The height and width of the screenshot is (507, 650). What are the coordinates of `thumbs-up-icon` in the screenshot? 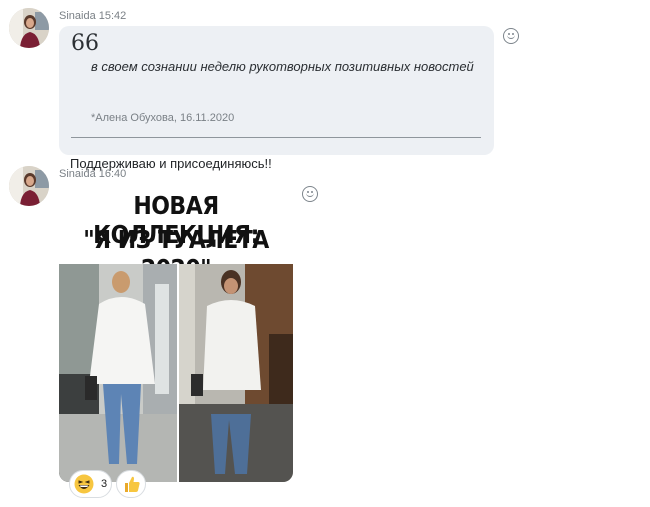 It's located at (132, 484).